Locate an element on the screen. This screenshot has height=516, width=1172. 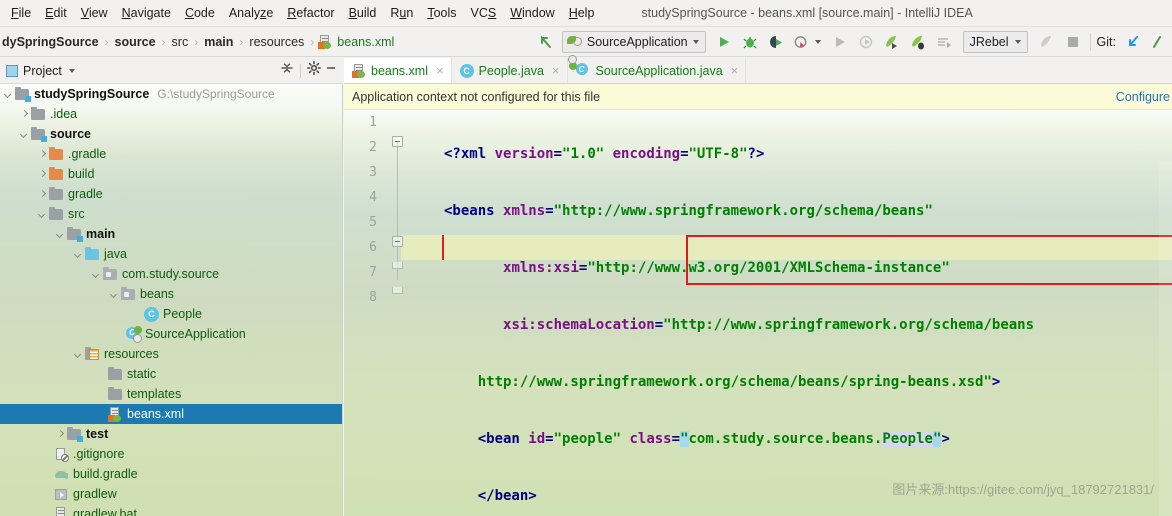
git-commit-icon is located at coordinates (1157, 42).